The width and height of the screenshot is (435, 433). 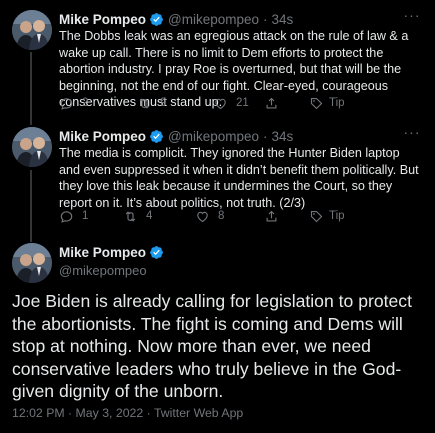 I want to click on like-count: 8, so click(x=221, y=216).